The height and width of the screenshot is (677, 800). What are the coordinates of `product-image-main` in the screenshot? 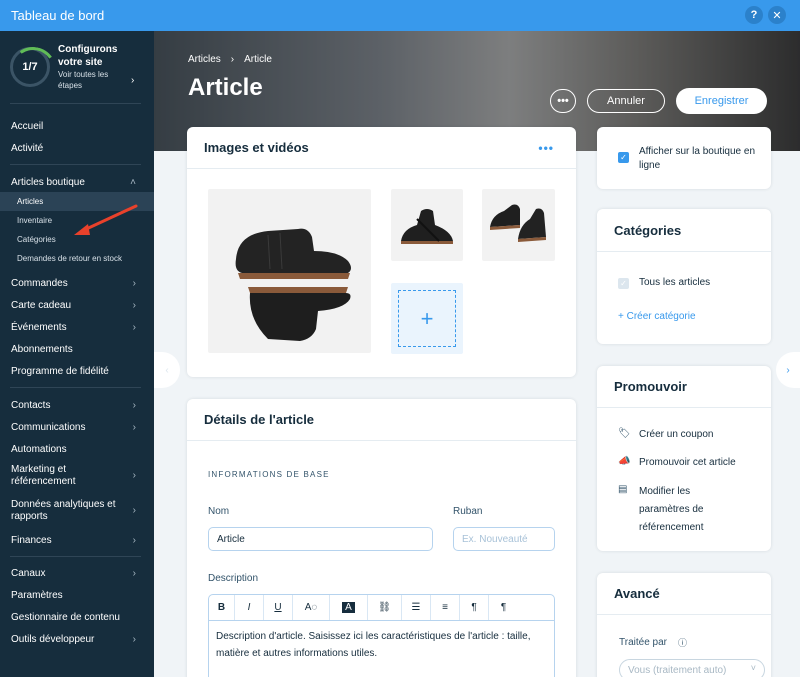 It's located at (289, 271).